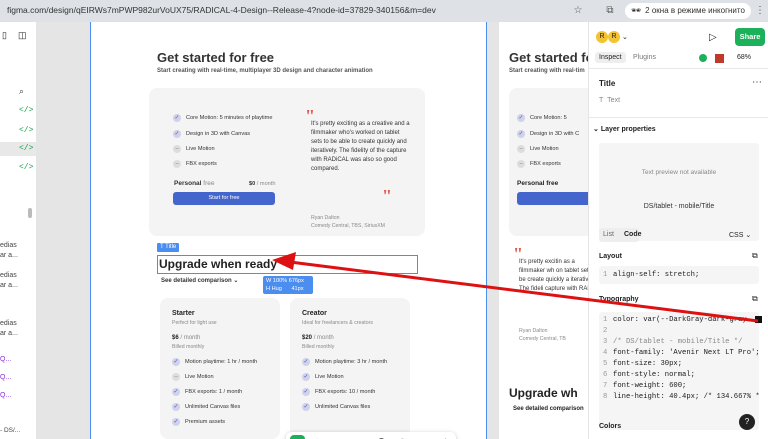 This screenshot has height=439, width=768. Describe the element at coordinates (381, 437) in the screenshot. I see `chat-icon: ◯` at that location.